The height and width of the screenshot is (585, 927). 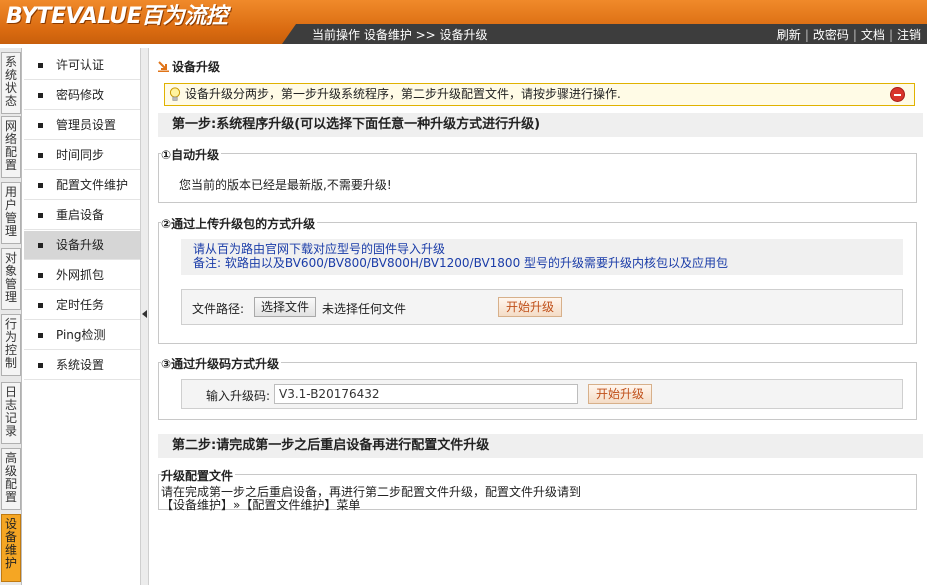 I want to click on subnav-item-password: 密码修改, so click(x=82, y=95).